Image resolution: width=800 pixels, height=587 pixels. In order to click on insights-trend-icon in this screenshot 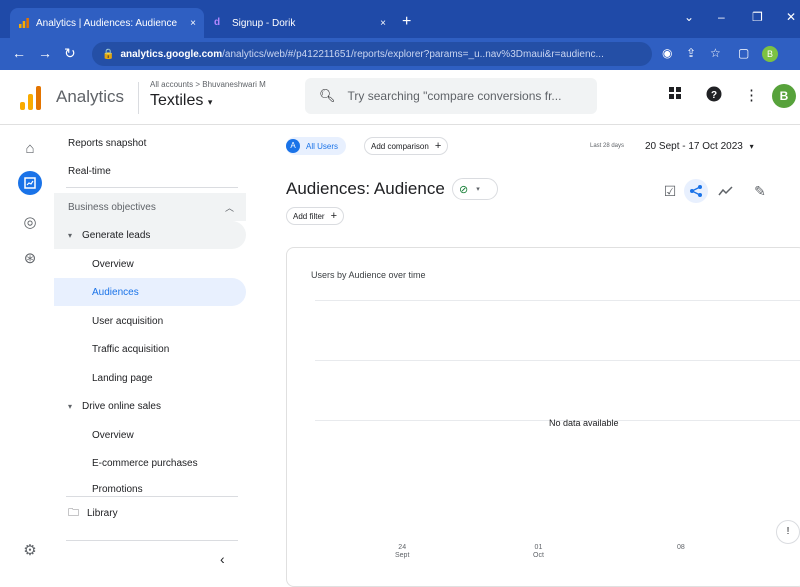, I will do `click(726, 191)`.